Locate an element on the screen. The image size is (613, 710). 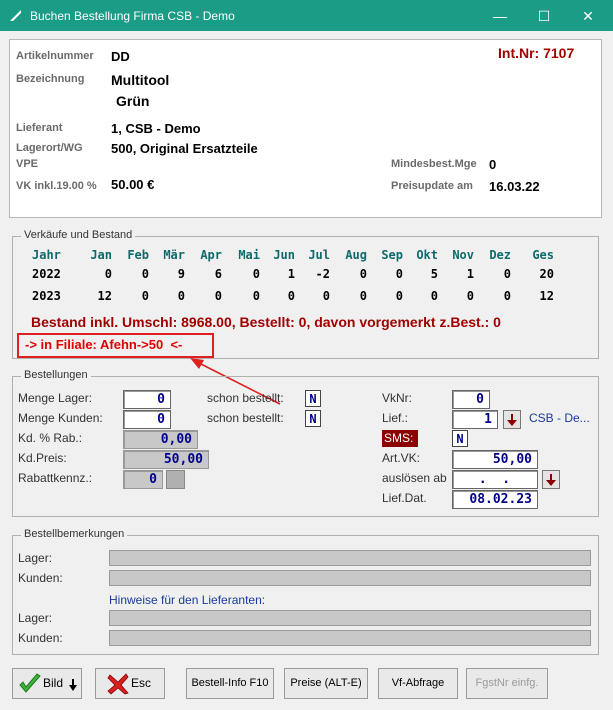
lief-select-button is located at coordinates (512, 419).